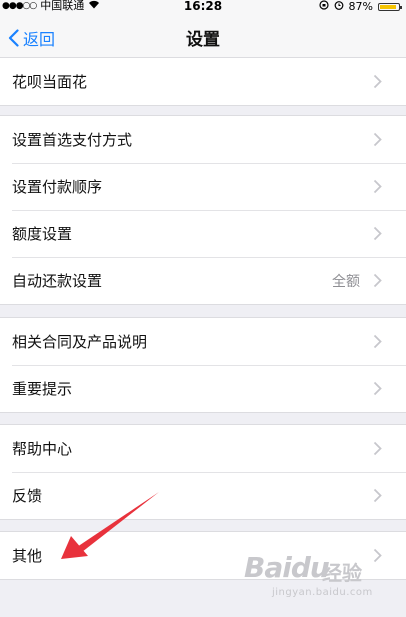 The width and height of the screenshot is (406, 617). Describe the element at coordinates (203, 40) in the screenshot. I see `page-title: 设置` at that location.